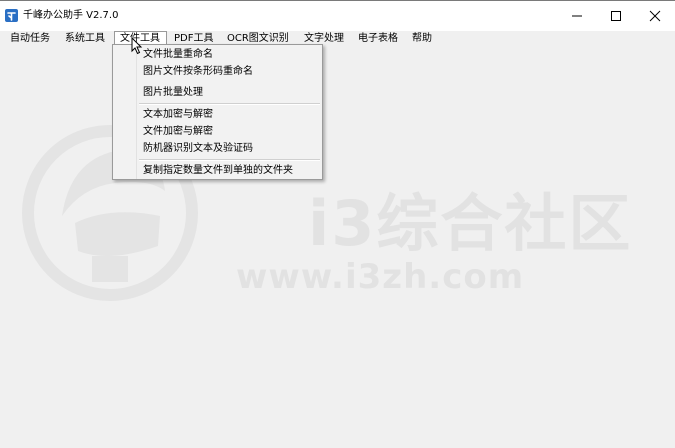 The image size is (675, 448). What do you see at coordinates (378, 39) in the screenshot?
I see `menu-spreadsheet: 电子表格` at bounding box center [378, 39].